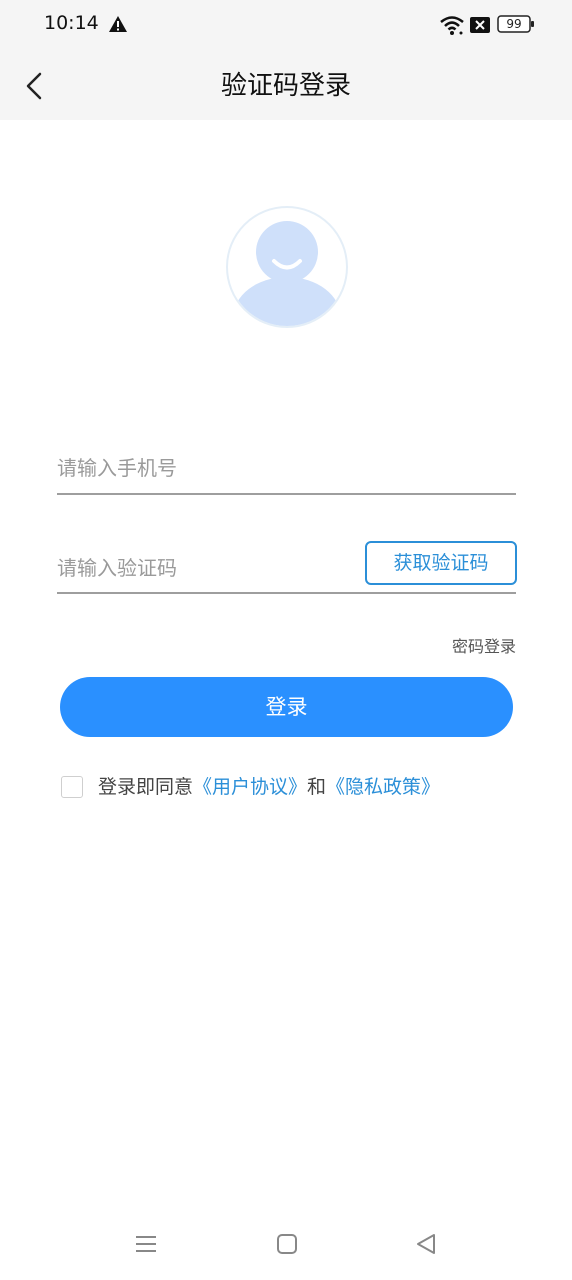 Image resolution: width=572 pixels, height=1280 pixels. I want to click on status-bar: 10:14 99, so click(286, 26).